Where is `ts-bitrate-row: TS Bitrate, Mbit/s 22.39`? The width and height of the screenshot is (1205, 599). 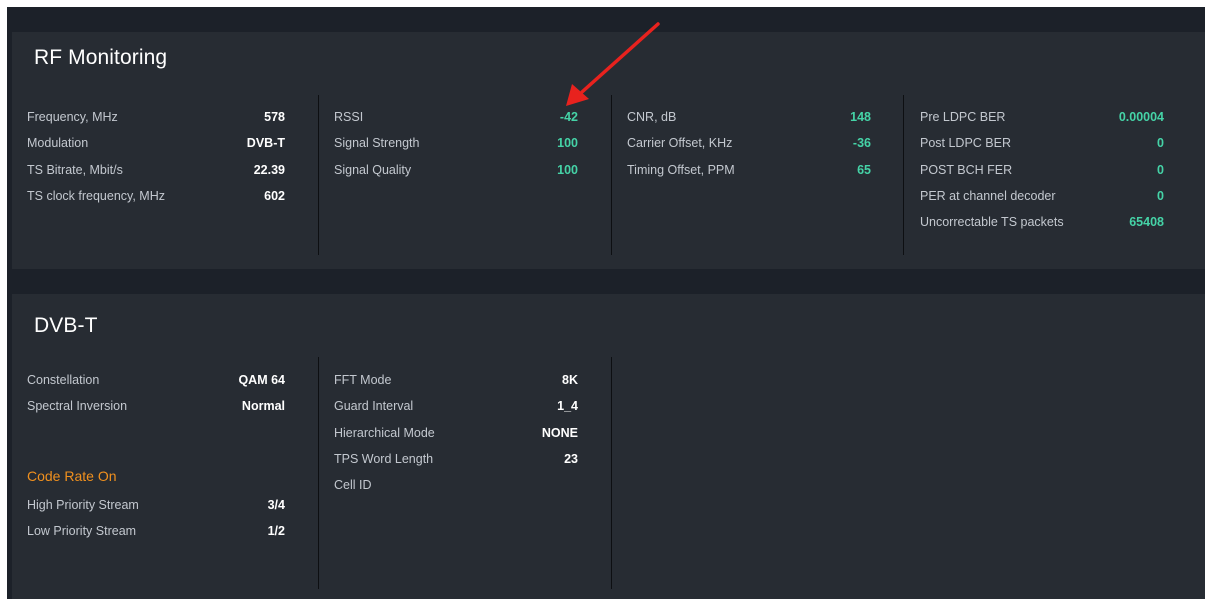 ts-bitrate-row: TS Bitrate, Mbit/s 22.39 is located at coordinates (156, 176).